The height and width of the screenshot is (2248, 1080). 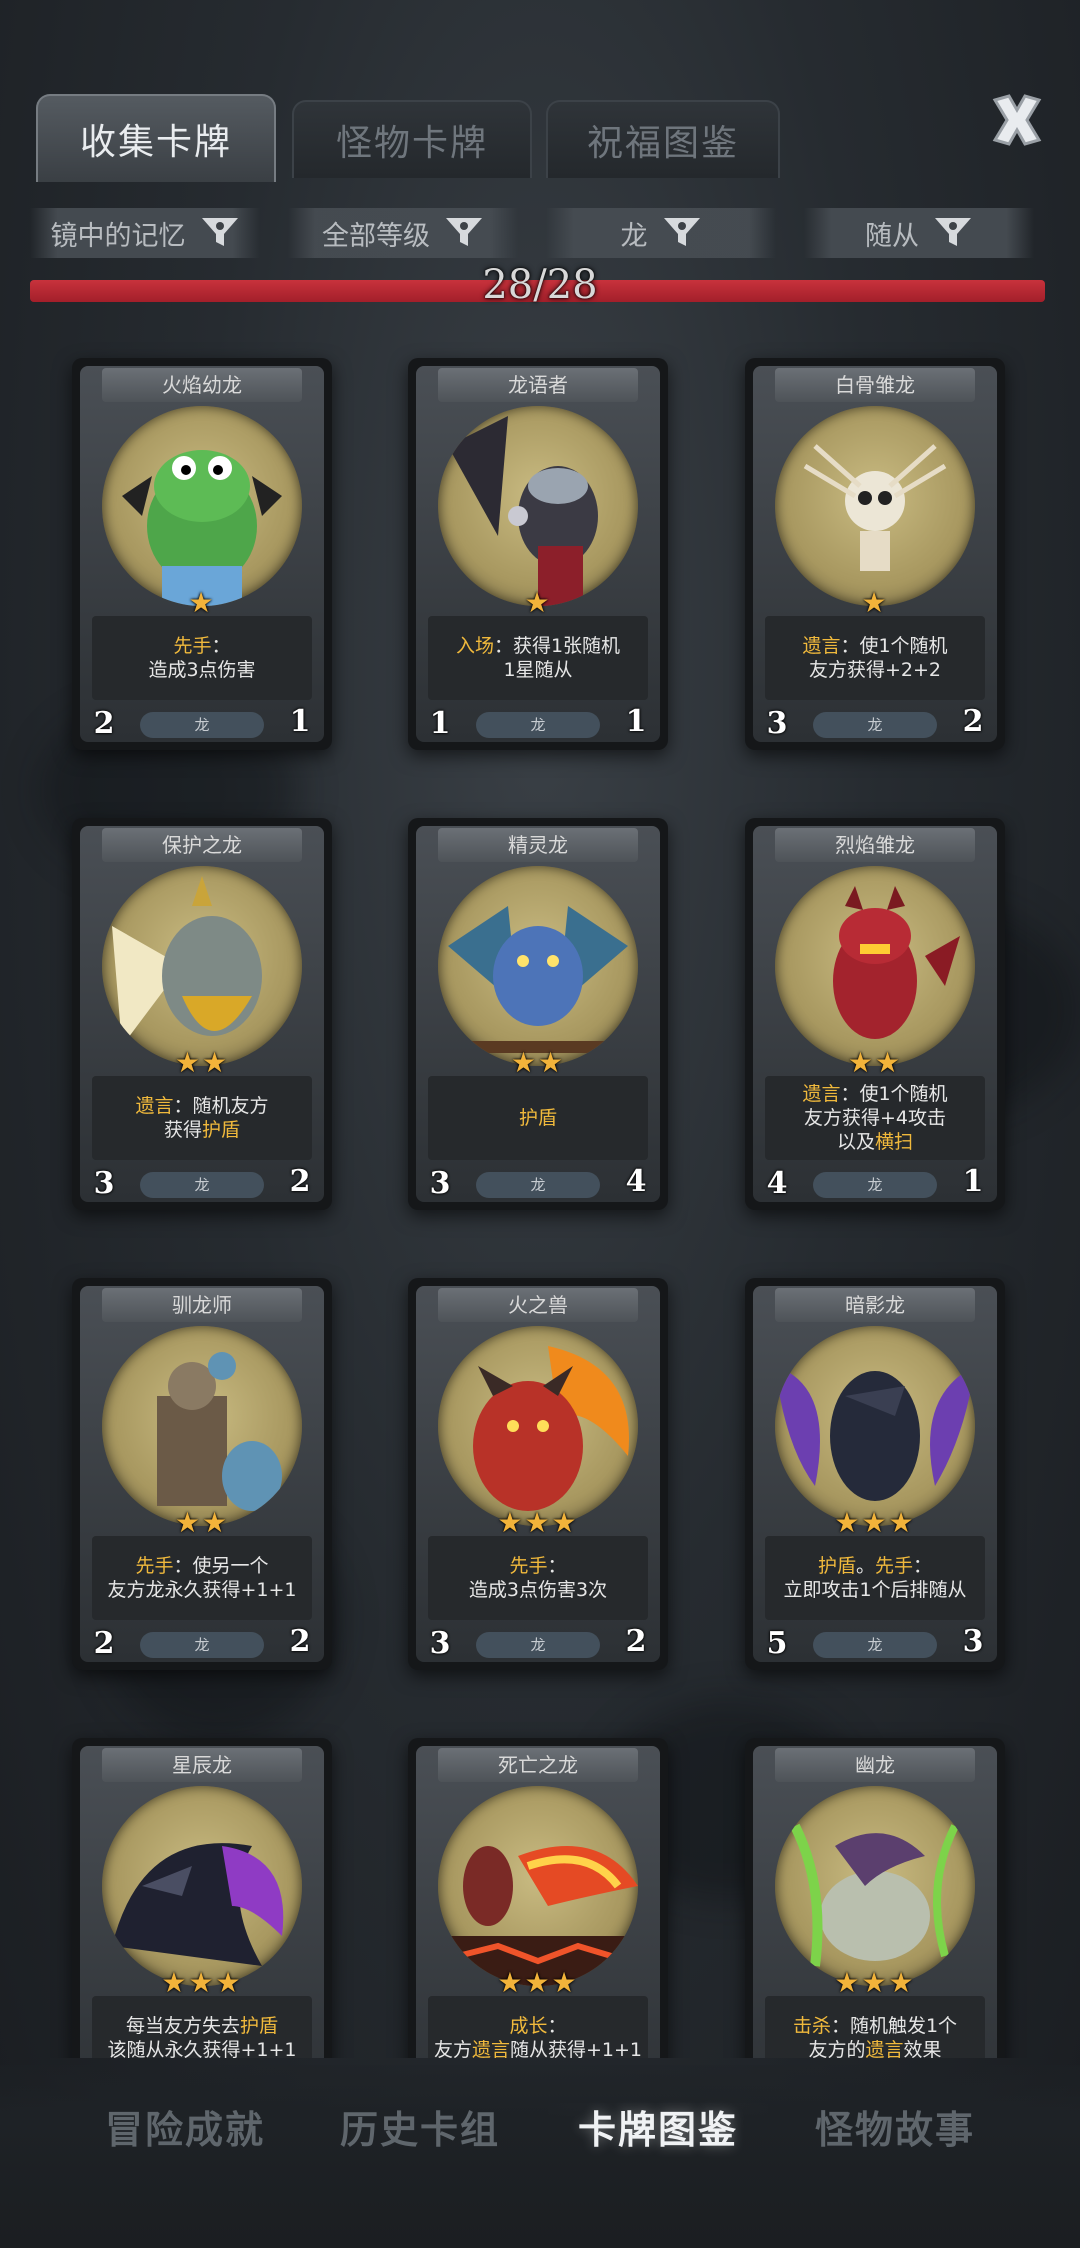 What do you see at coordinates (658, 2130) in the screenshot?
I see `nav-card-codex: 卡牌图鉴` at bounding box center [658, 2130].